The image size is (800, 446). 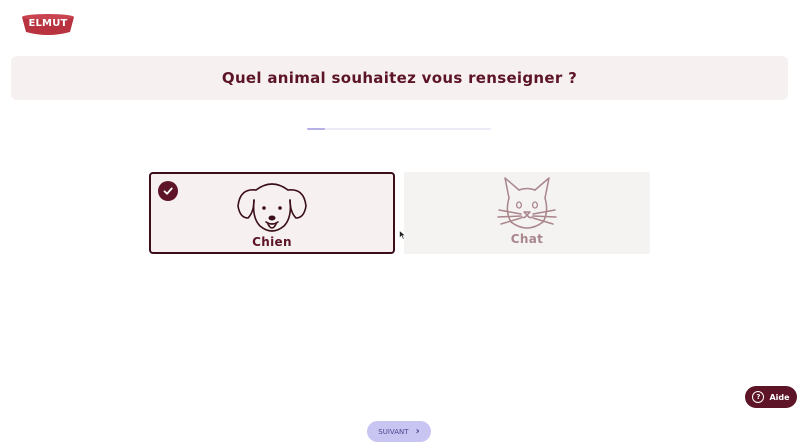 I want to click on option-label-dog: Chien, so click(x=272, y=242).